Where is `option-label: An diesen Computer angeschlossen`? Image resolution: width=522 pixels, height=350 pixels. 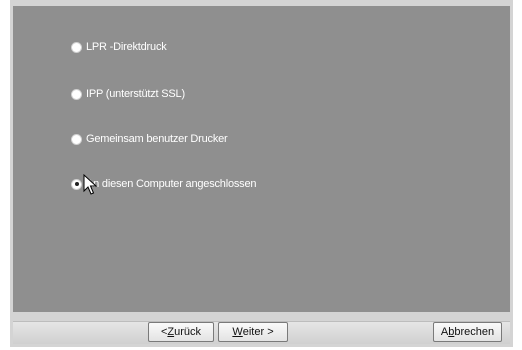 option-label: An diesen Computer angeschlossen is located at coordinates (171, 184).